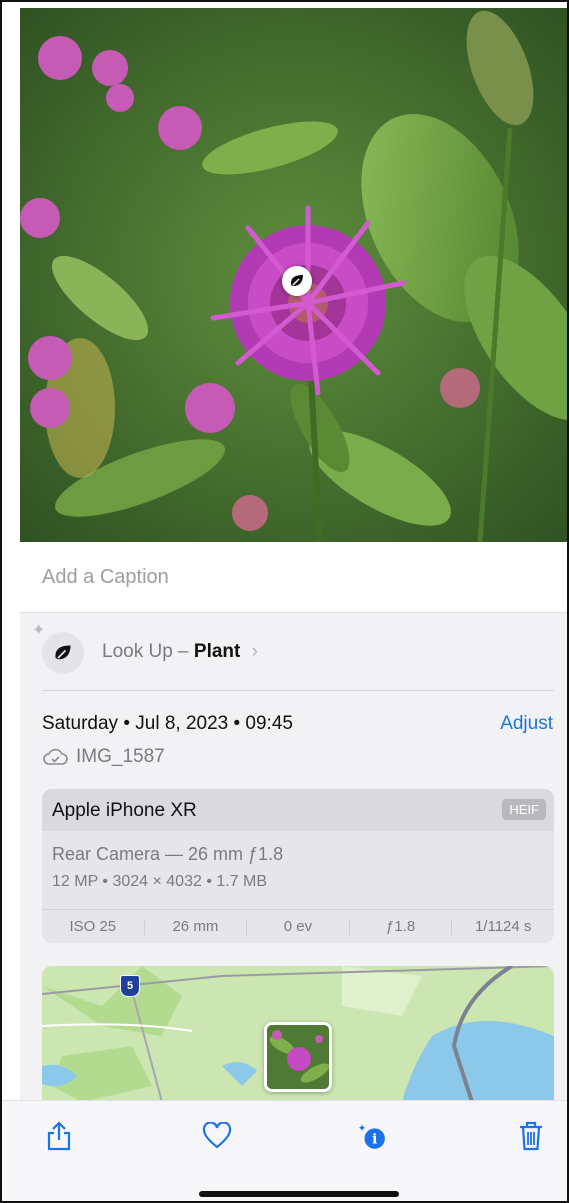 The height and width of the screenshot is (1203, 569). Describe the element at coordinates (298, 810) in the screenshot. I see `camera-card-header: Apple iPhone XR HEIF` at that location.